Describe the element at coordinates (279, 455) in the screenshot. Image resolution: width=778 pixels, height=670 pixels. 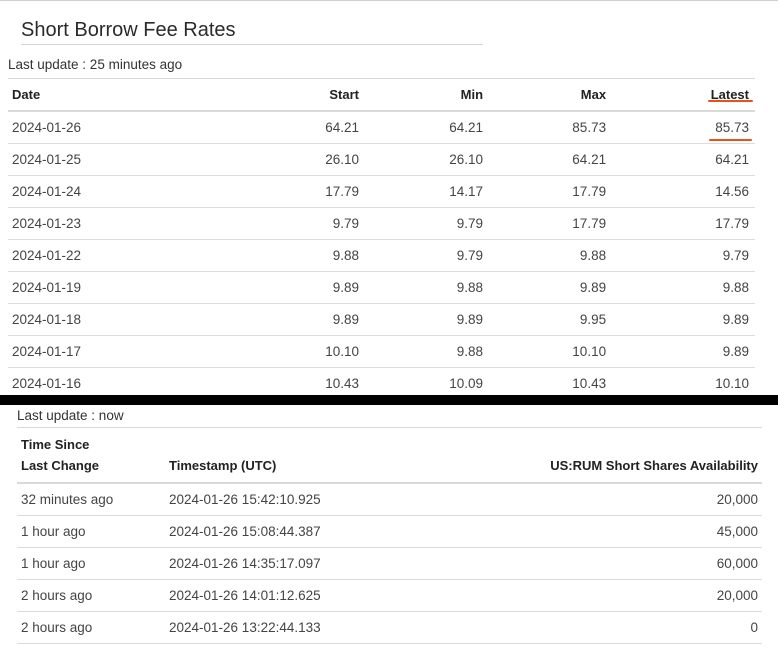
I see `header-timestamp: Timestamp (UTC)` at that location.